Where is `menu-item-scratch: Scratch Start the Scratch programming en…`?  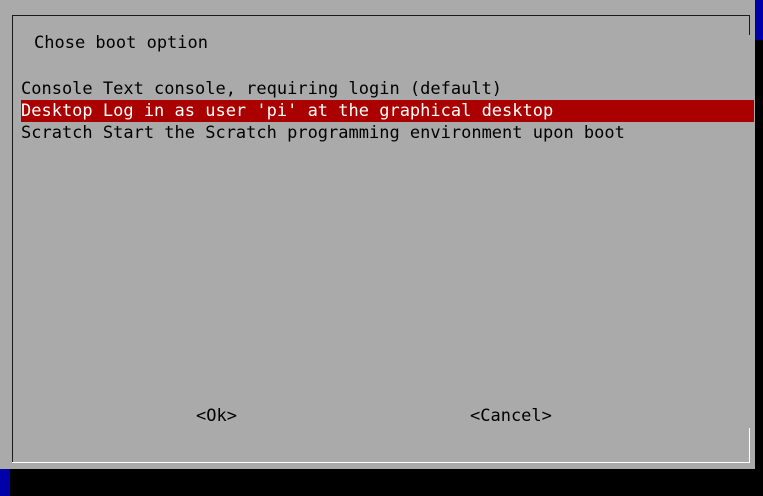
menu-item-scratch: Scratch Start the Scratch programming en… is located at coordinates (387, 133).